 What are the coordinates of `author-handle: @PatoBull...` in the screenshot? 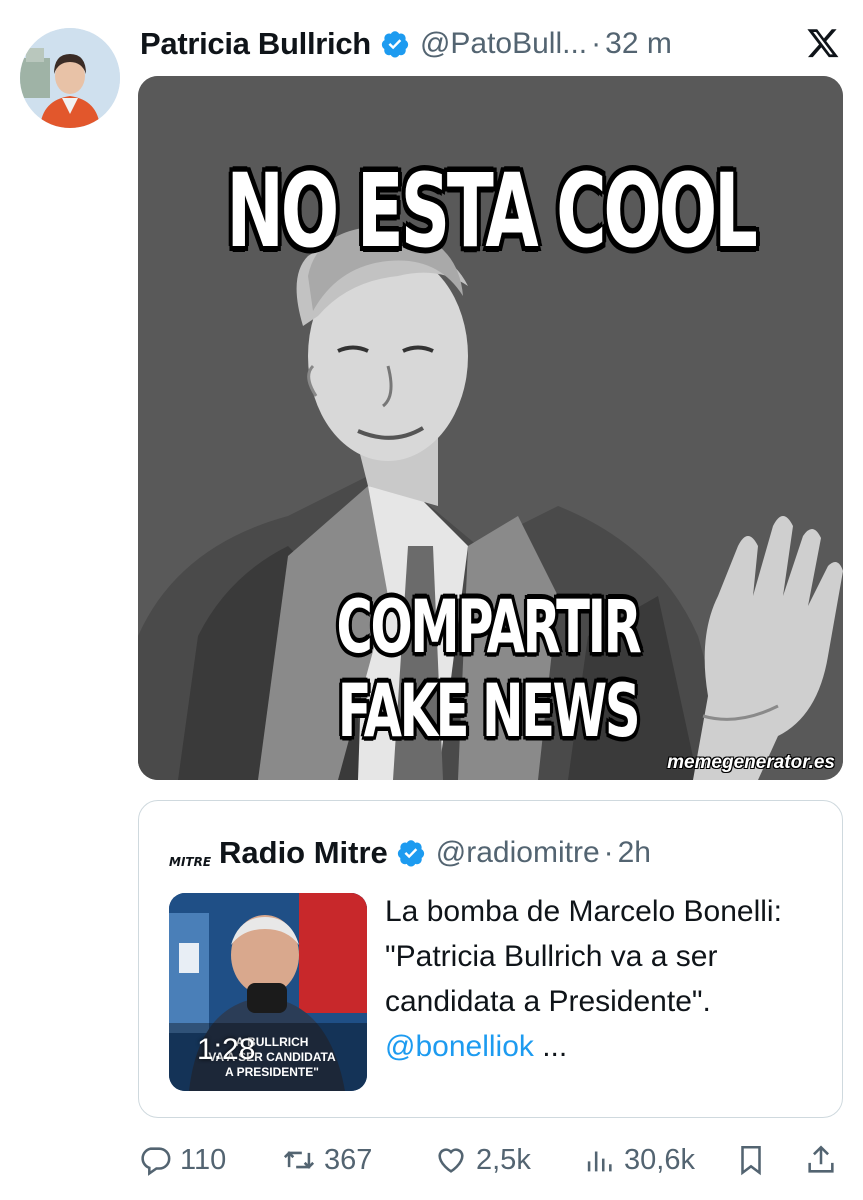 It's located at (503, 44).